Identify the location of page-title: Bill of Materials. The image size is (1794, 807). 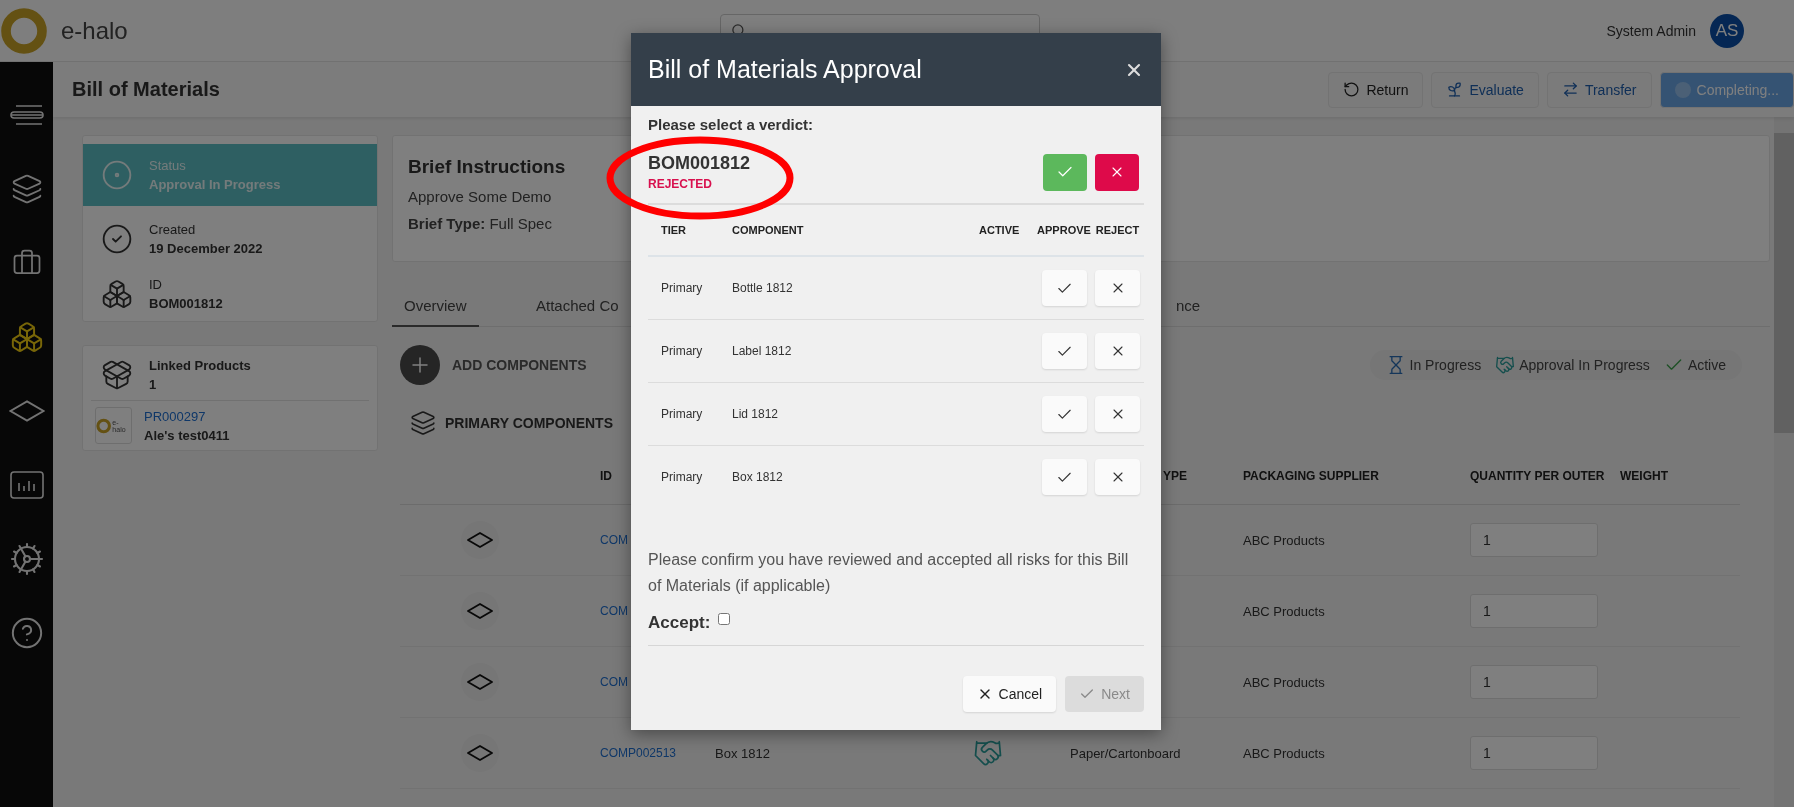
(146, 89).